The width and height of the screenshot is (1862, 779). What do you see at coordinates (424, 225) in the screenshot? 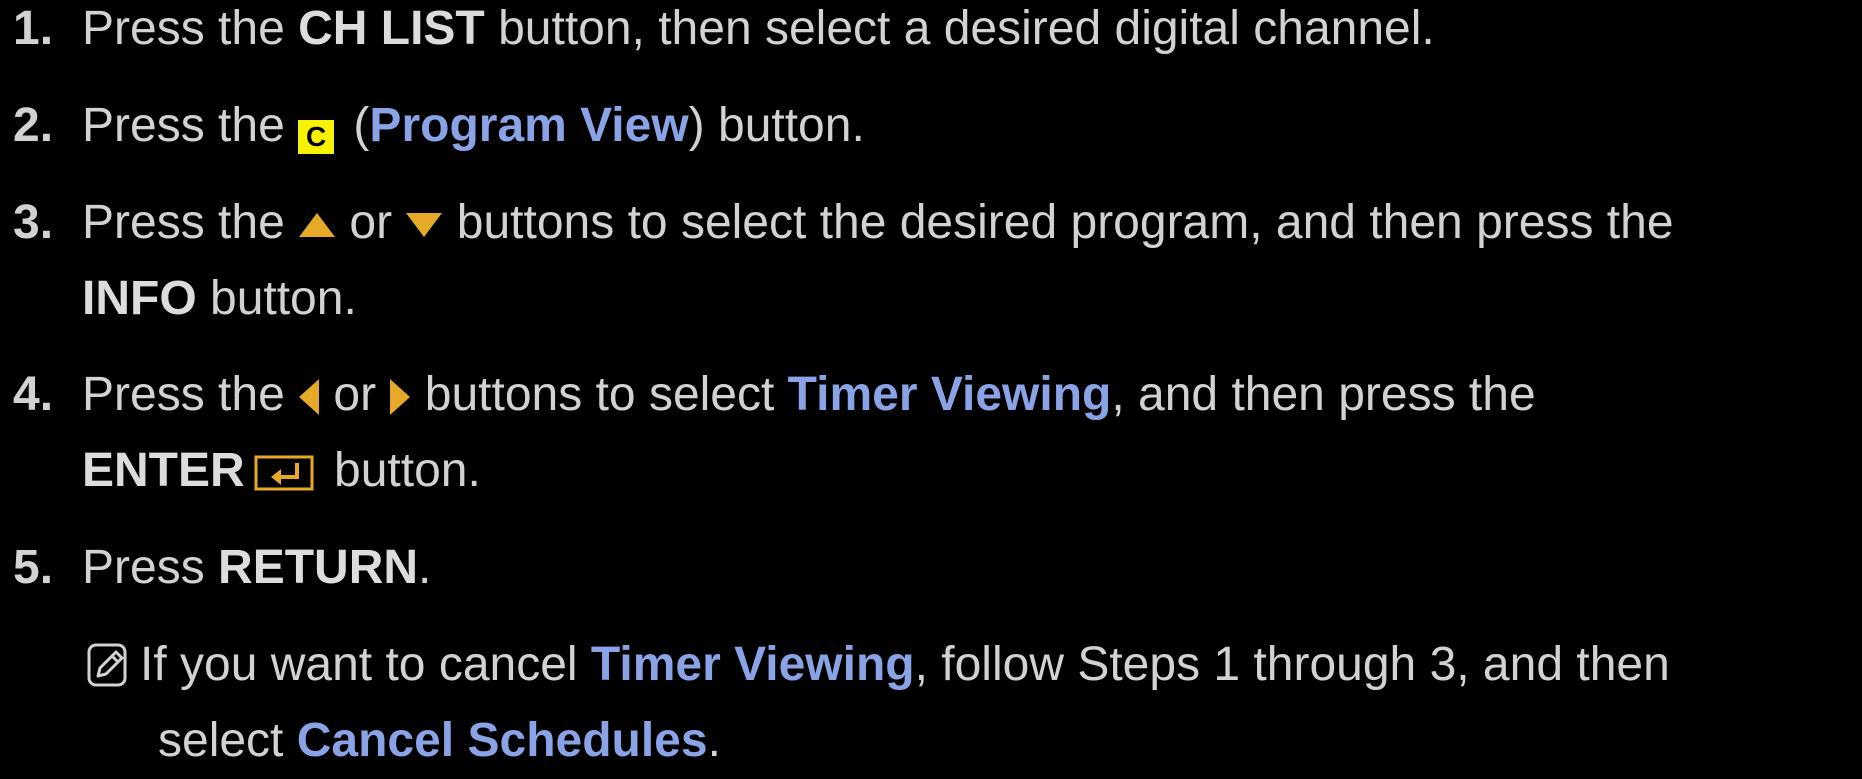
I see `down-arrow-icon` at bounding box center [424, 225].